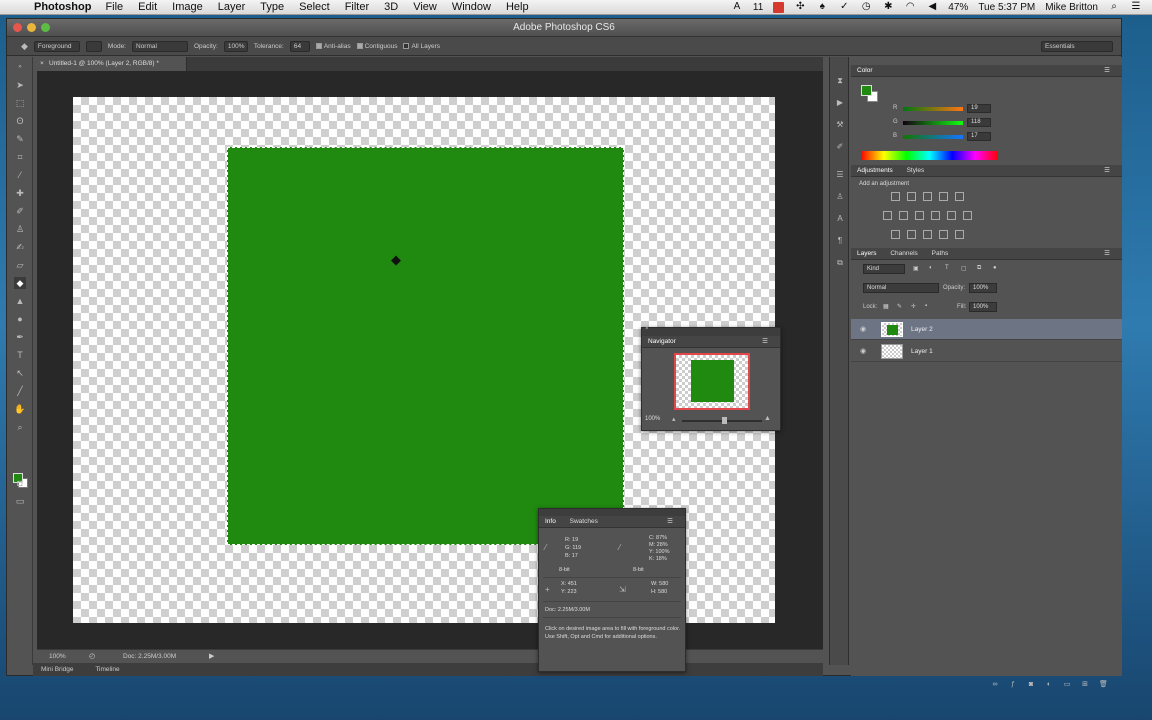 The image size is (1152, 720). Describe the element at coordinates (899, 306) in the screenshot. I see `lock-image-icon: ✎` at that location.